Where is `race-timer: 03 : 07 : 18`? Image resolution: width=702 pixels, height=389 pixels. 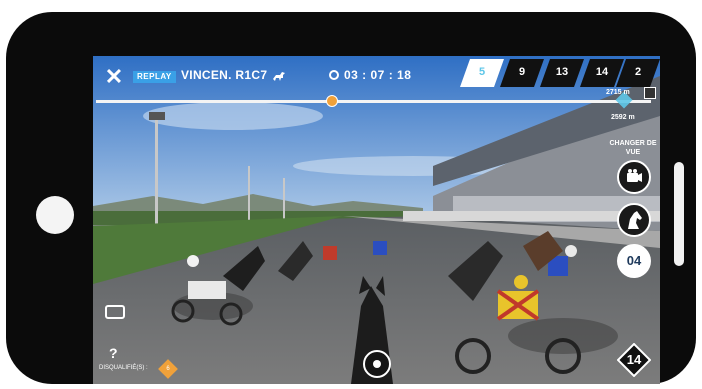
race-timer: 03 : 07 : 18 is located at coordinates (378, 75).